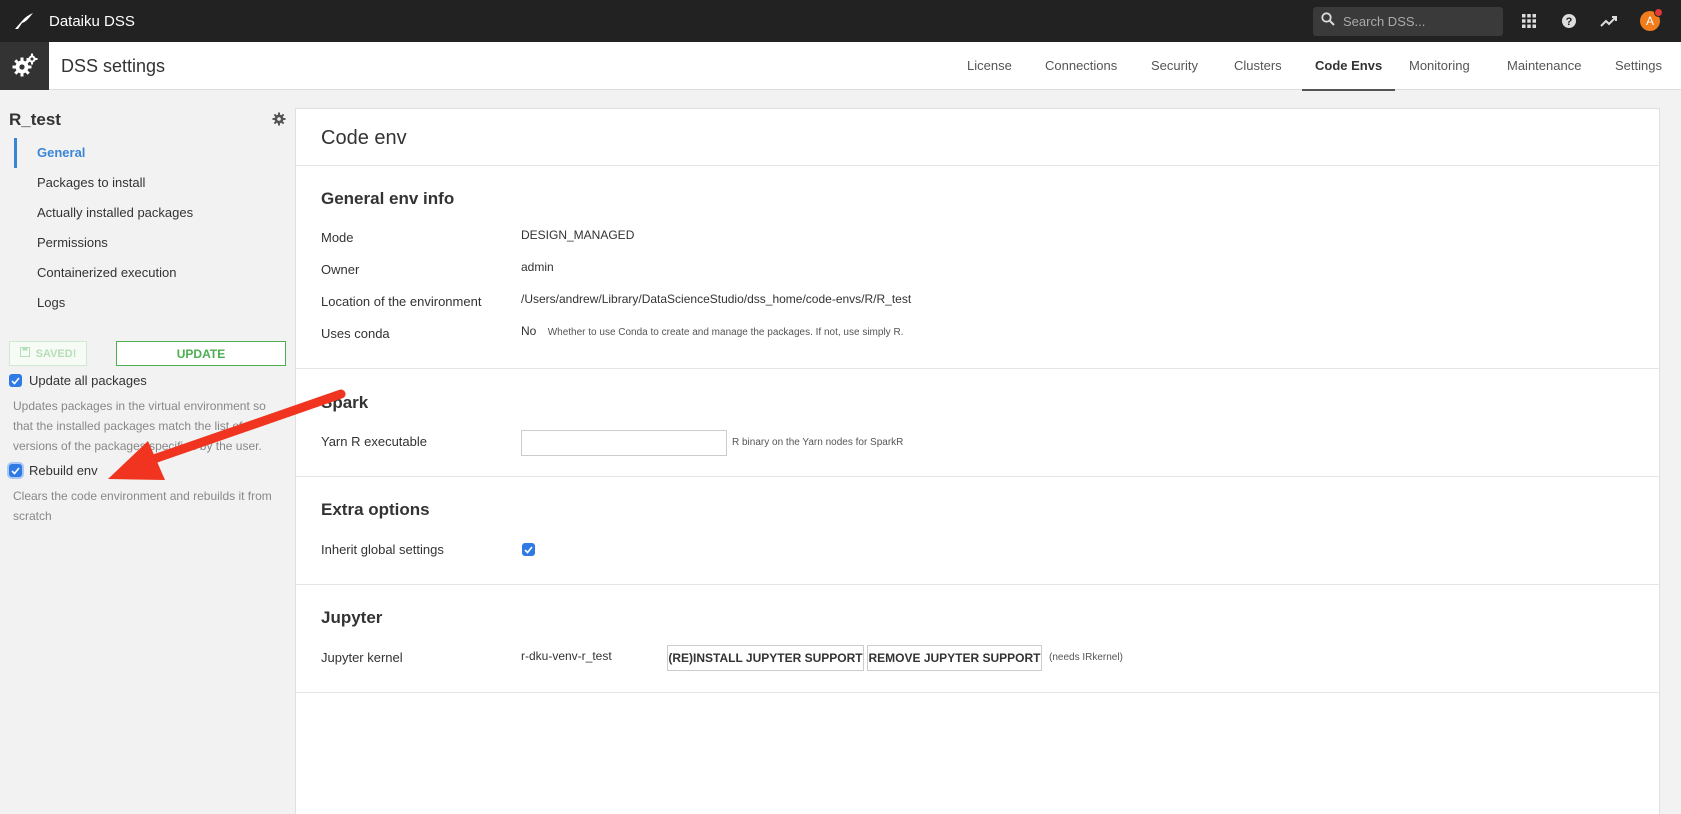  Describe the element at coordinates (1258, 66) in the screenshot. I see `tab-clusters: Clusters` at that location.